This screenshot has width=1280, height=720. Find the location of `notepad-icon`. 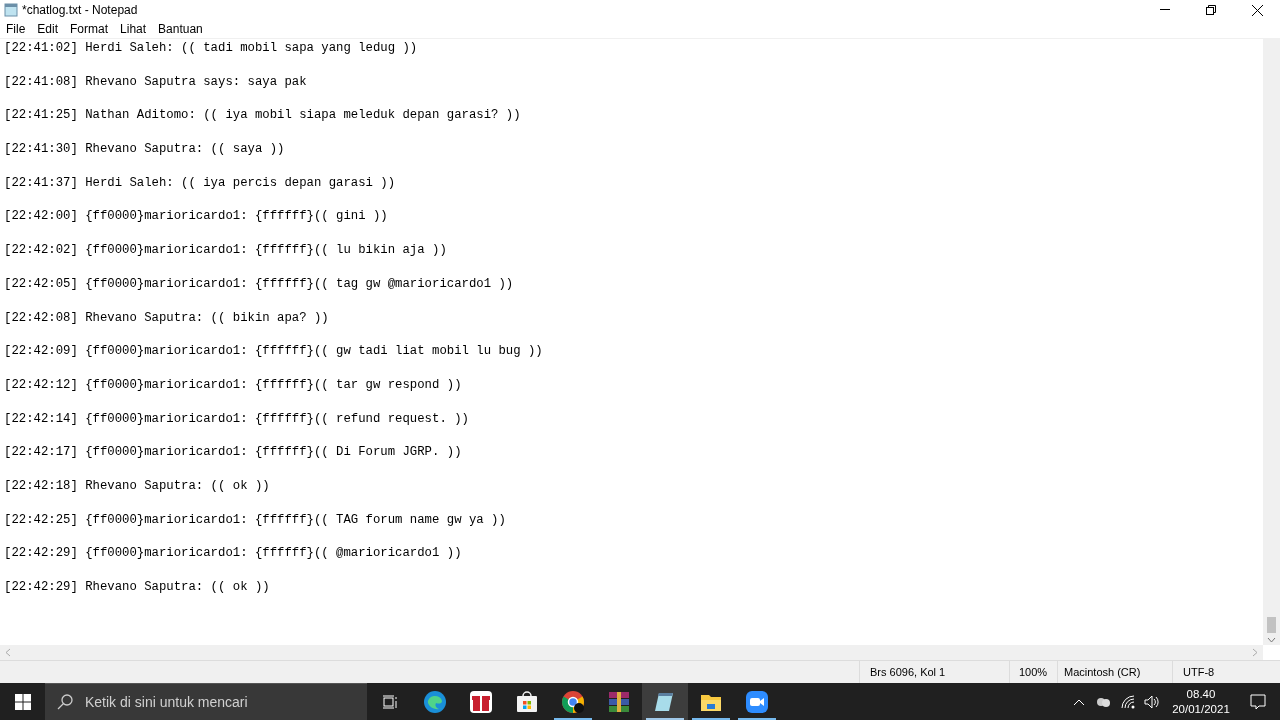

notepad-icon is located at coordinates (11, 10).